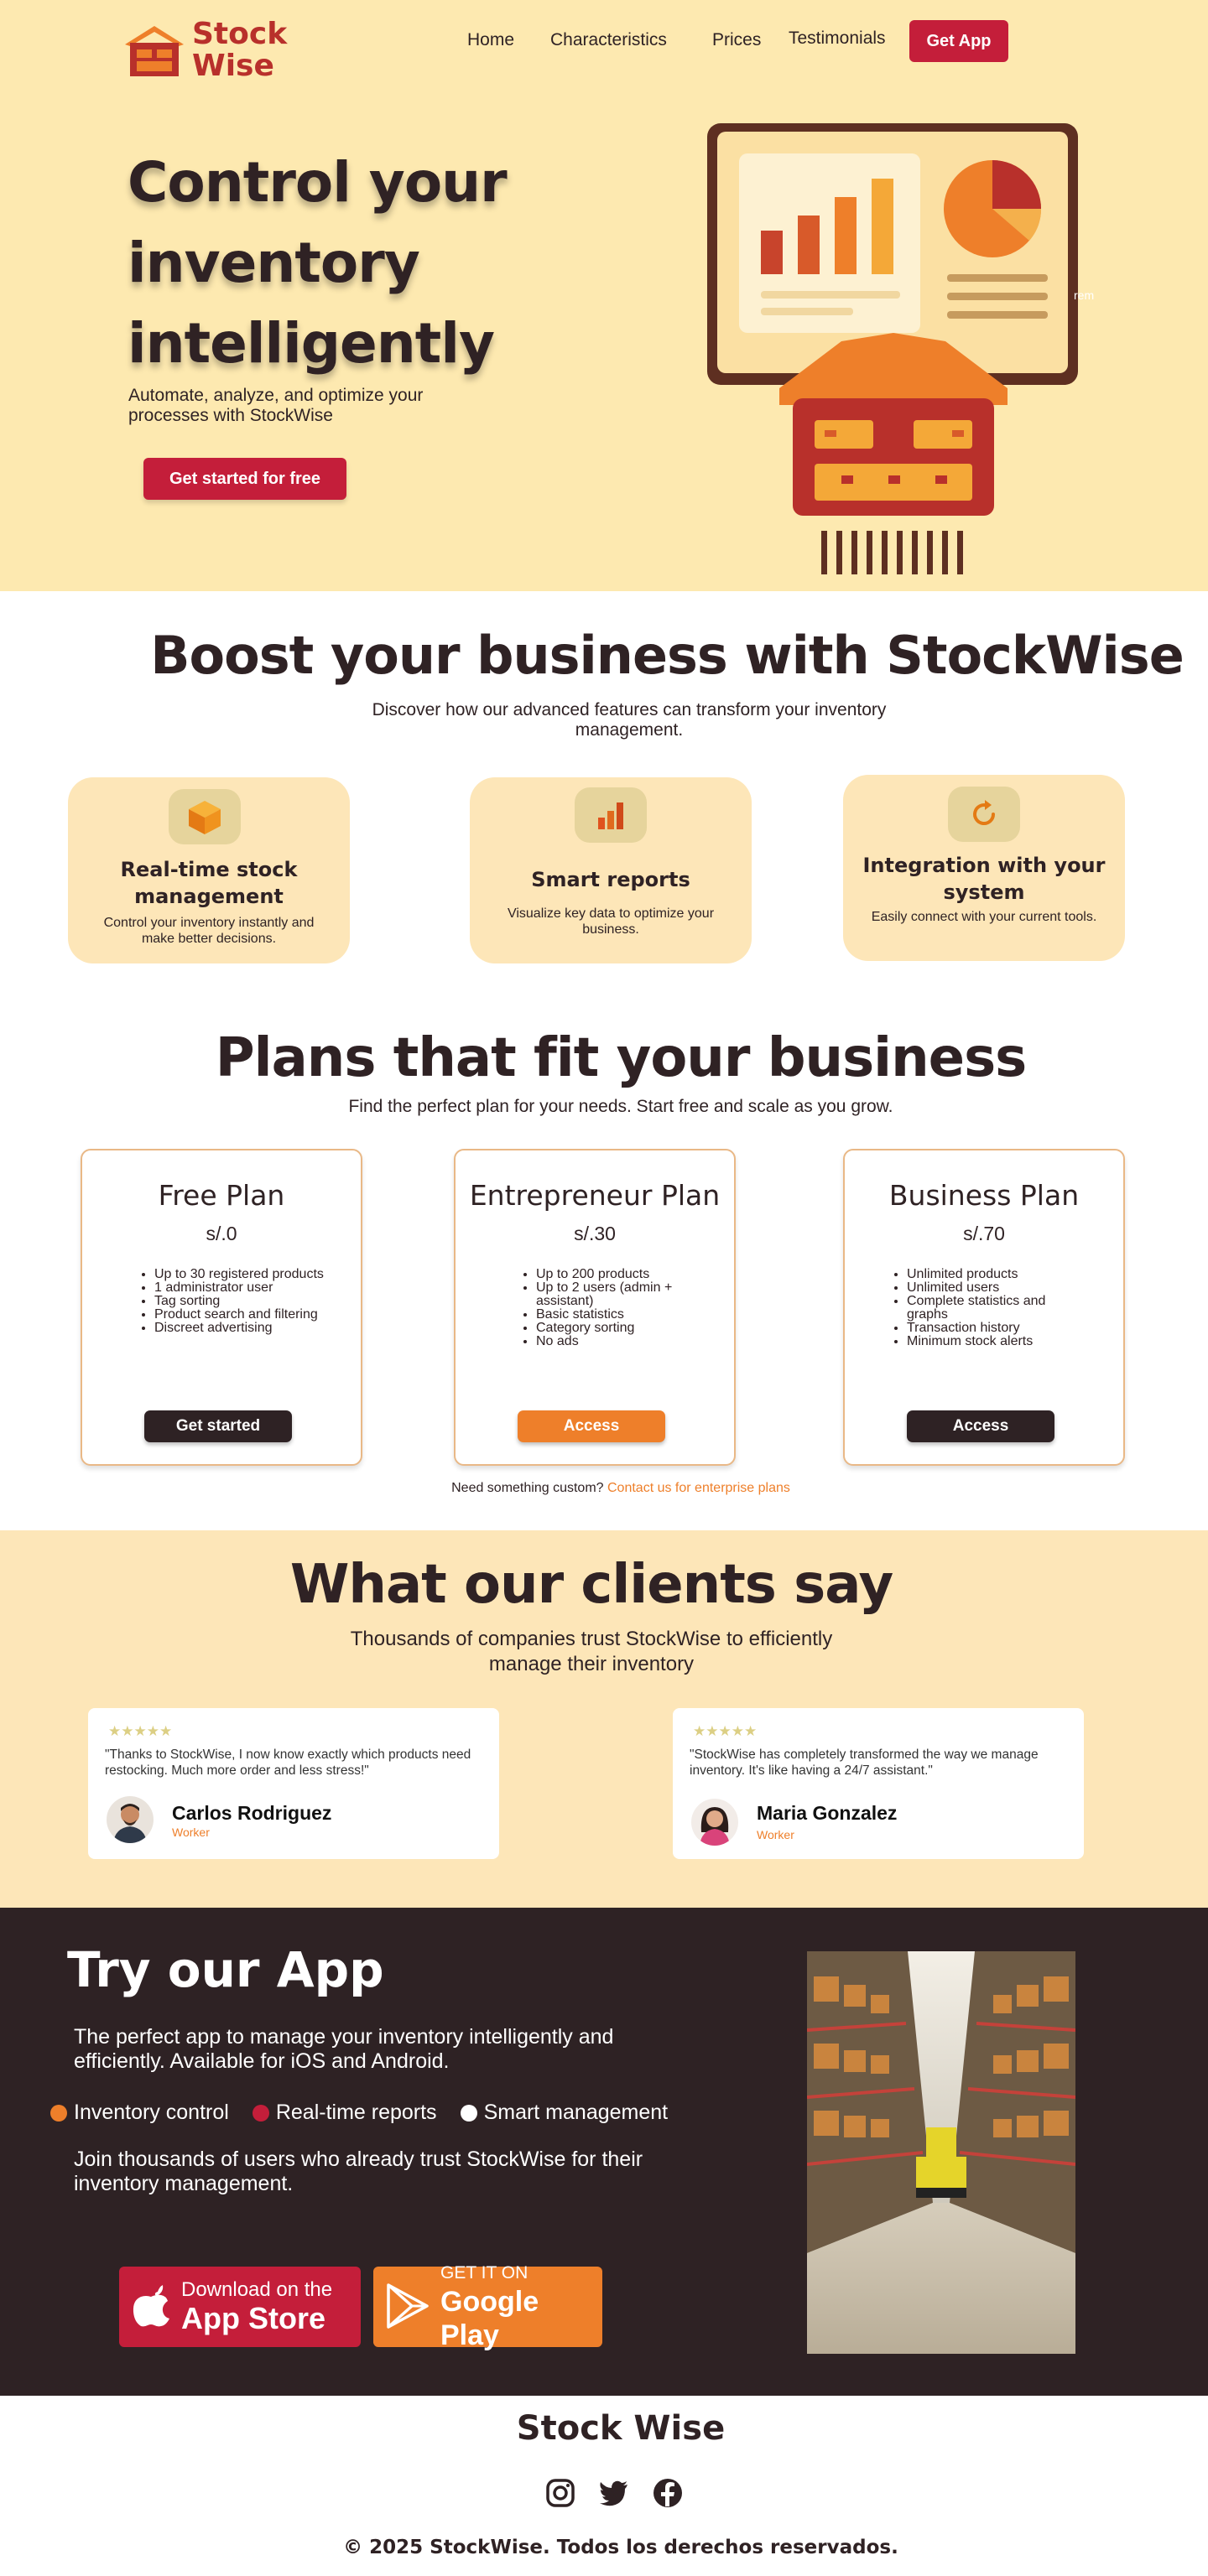 The image size is (1208, 2576). I want to click on plan-feature: Basic statistics, so click(627, 1315).